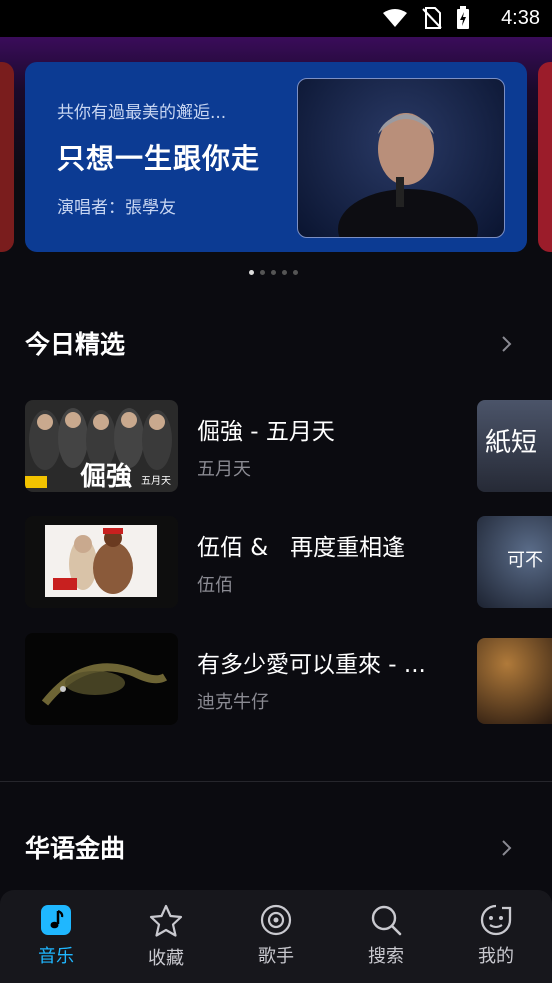  What do you see at coordinates (101, 446) in the screenshot?
I see `song-thumbnail: 倔強 五月天` at bounding box center [101, 446].